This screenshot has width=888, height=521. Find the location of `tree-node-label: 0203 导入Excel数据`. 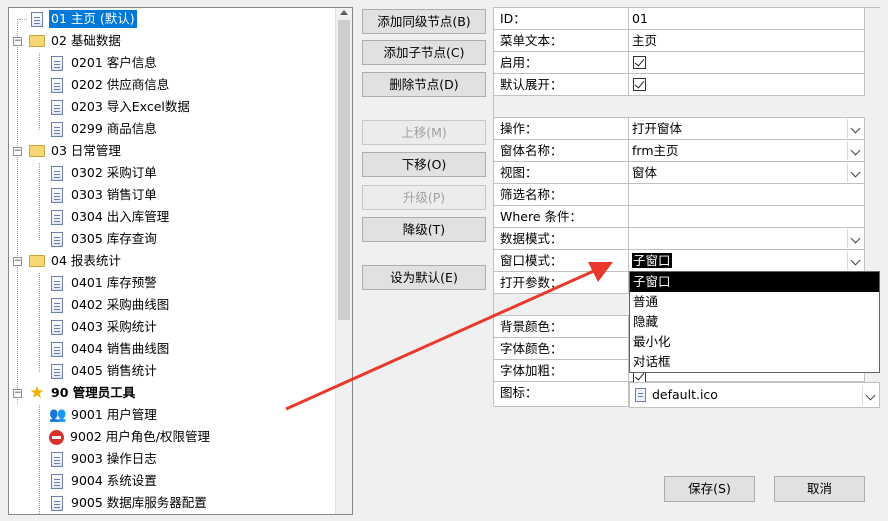

tree-node-label: 0203 导入Excel数据 is located at coordinates (130, 106).